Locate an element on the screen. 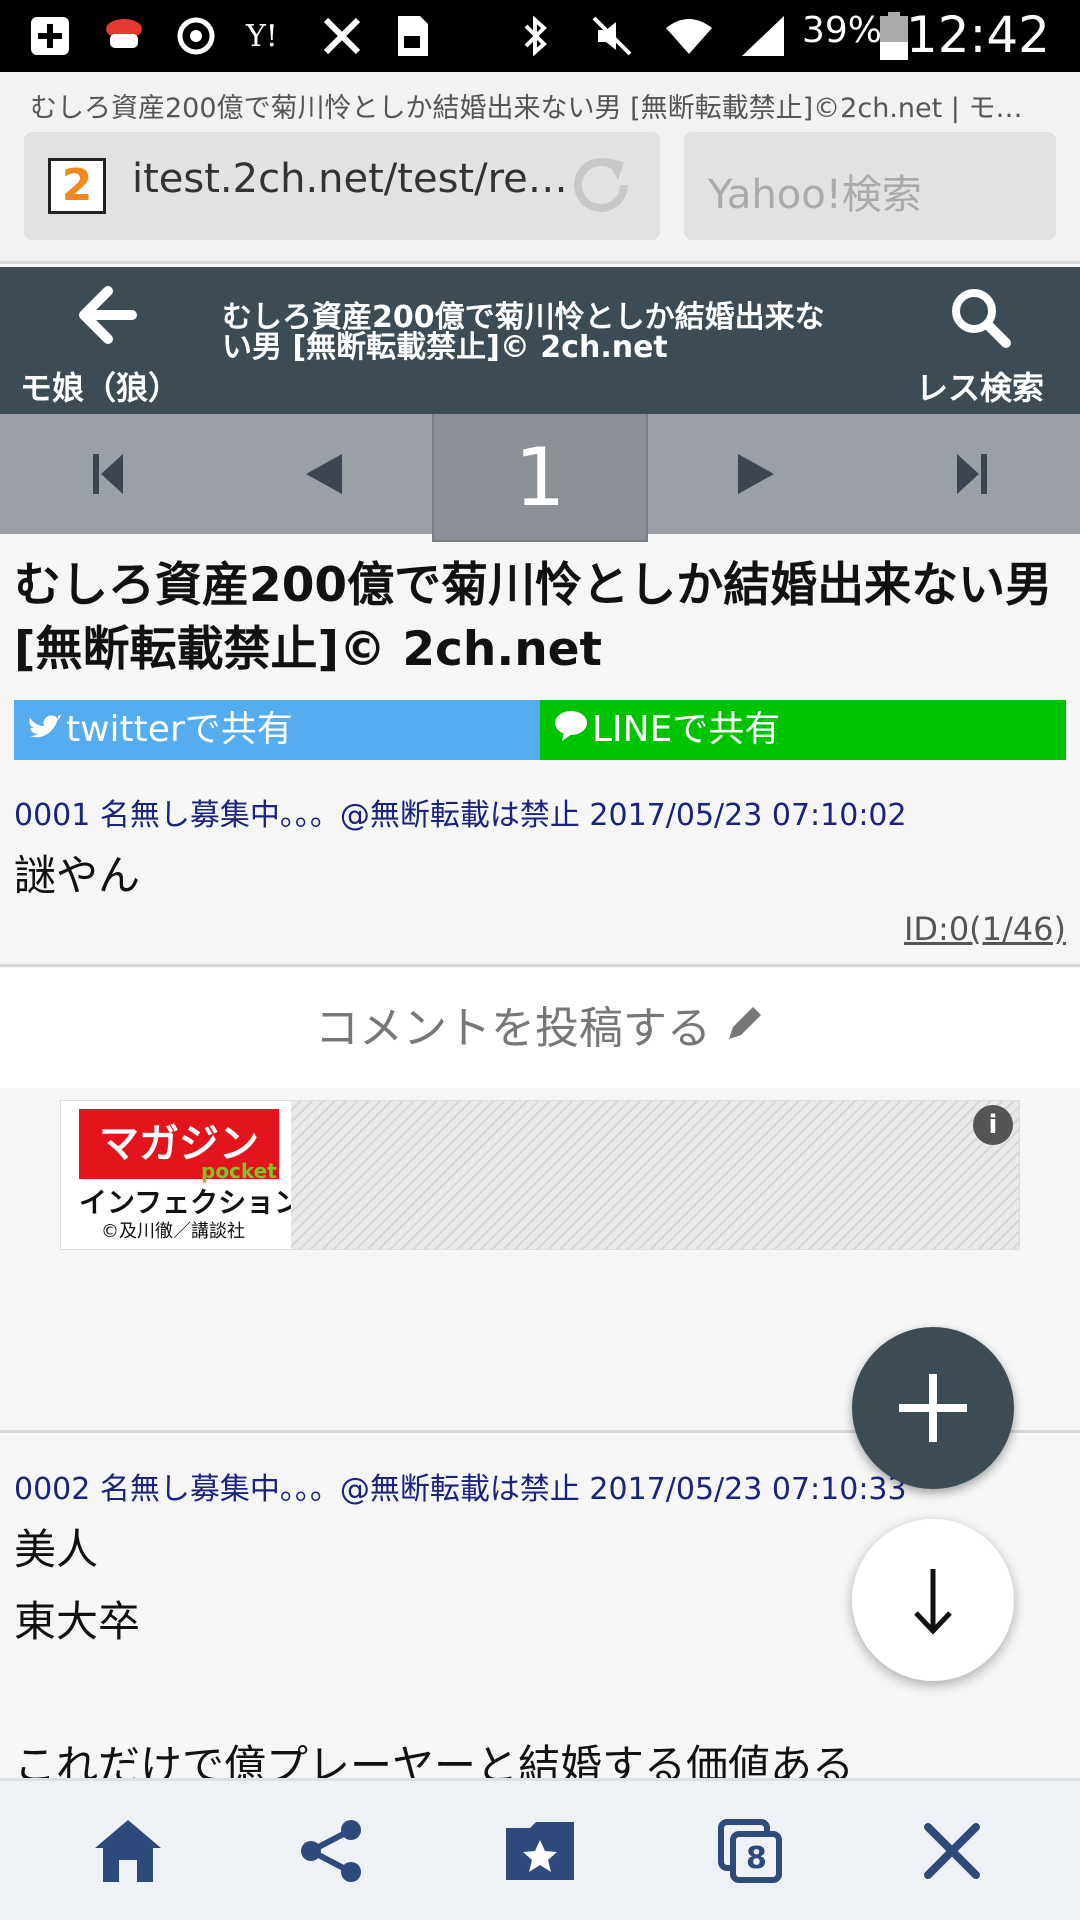  status-bar: Y! 39% 12:42 is located at coordinates (540, 36).